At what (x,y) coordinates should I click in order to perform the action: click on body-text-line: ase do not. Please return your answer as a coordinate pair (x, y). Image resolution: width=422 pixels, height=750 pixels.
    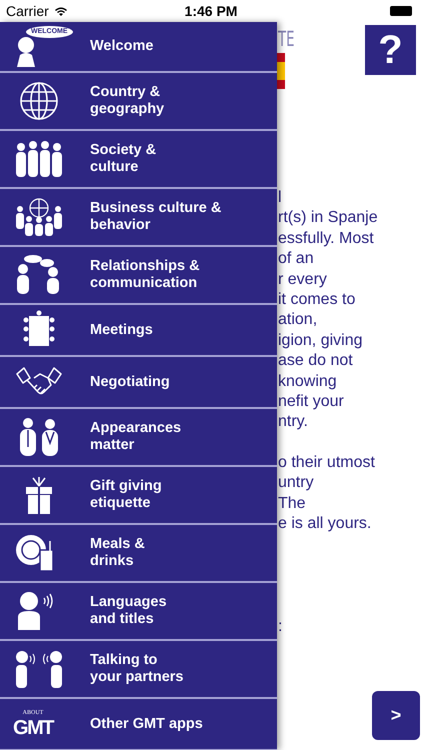
    Looking at the image, I should click on (315, 361).